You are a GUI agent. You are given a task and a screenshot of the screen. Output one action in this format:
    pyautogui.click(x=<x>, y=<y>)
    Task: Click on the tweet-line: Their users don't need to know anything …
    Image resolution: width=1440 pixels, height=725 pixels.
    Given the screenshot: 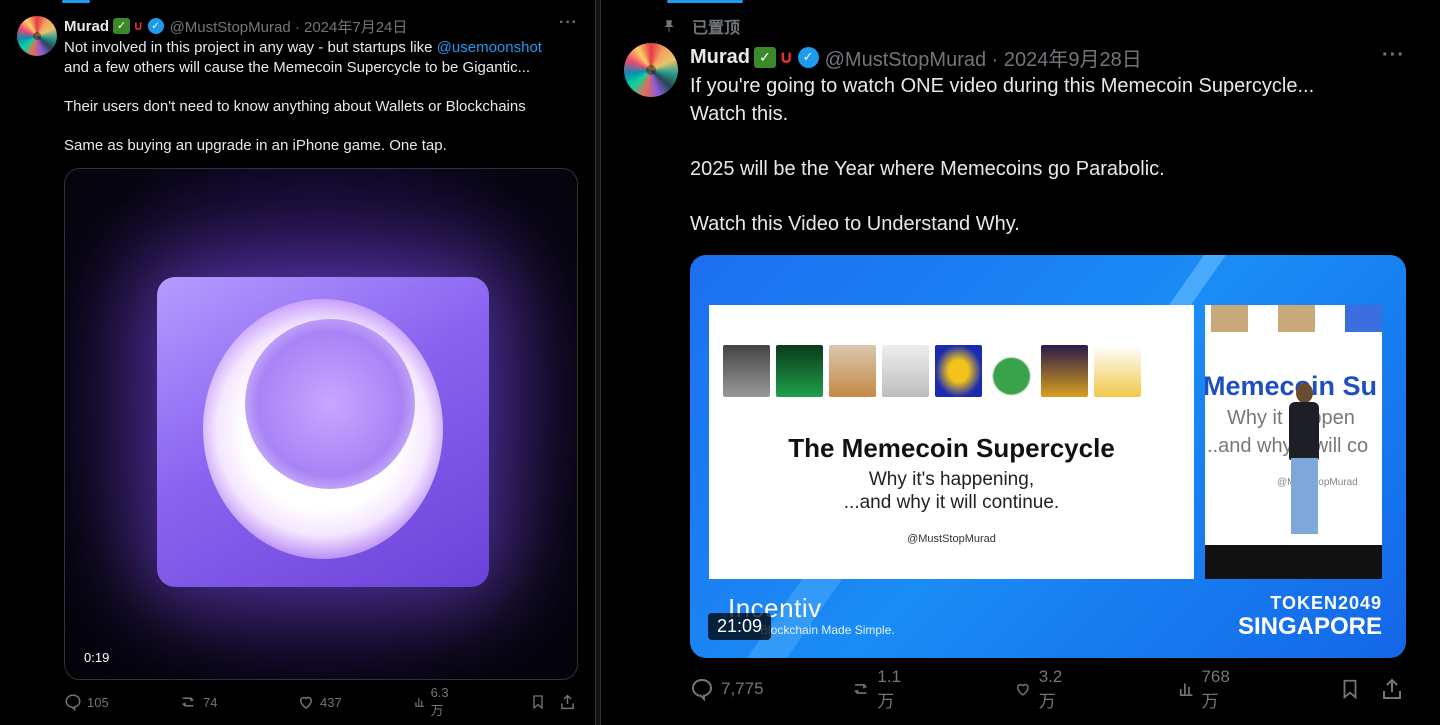 What is the action you would take?
    pyautogui.click(x=295, y=106)
    